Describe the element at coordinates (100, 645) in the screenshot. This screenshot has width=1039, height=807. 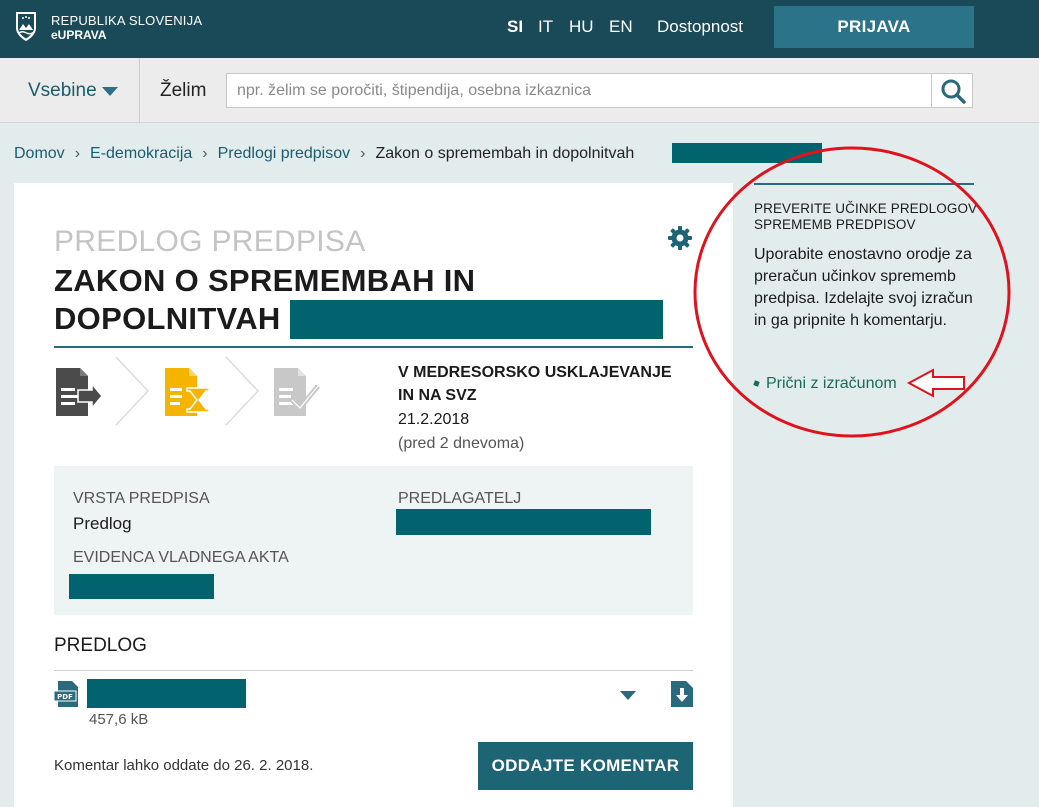
I see `proposal-section-title: PREDLOG` at that location.